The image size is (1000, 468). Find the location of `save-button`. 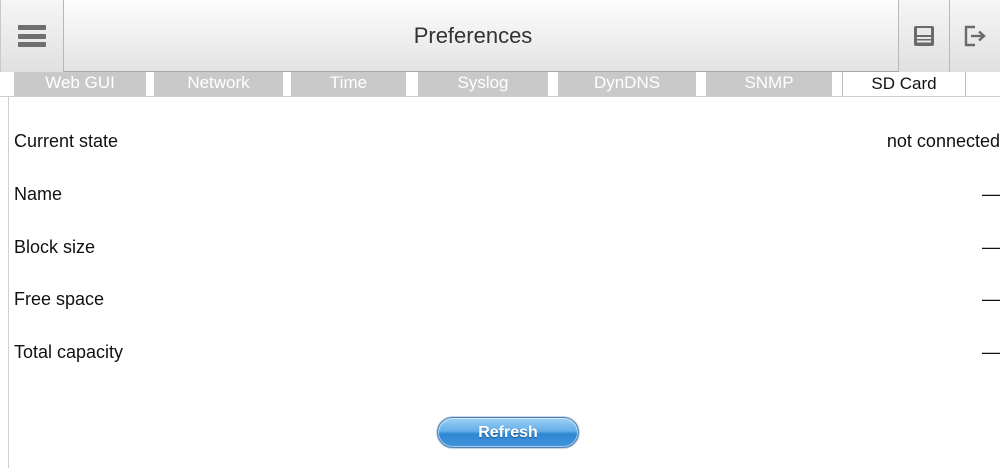

save-button is located at coordinates (924, 36).